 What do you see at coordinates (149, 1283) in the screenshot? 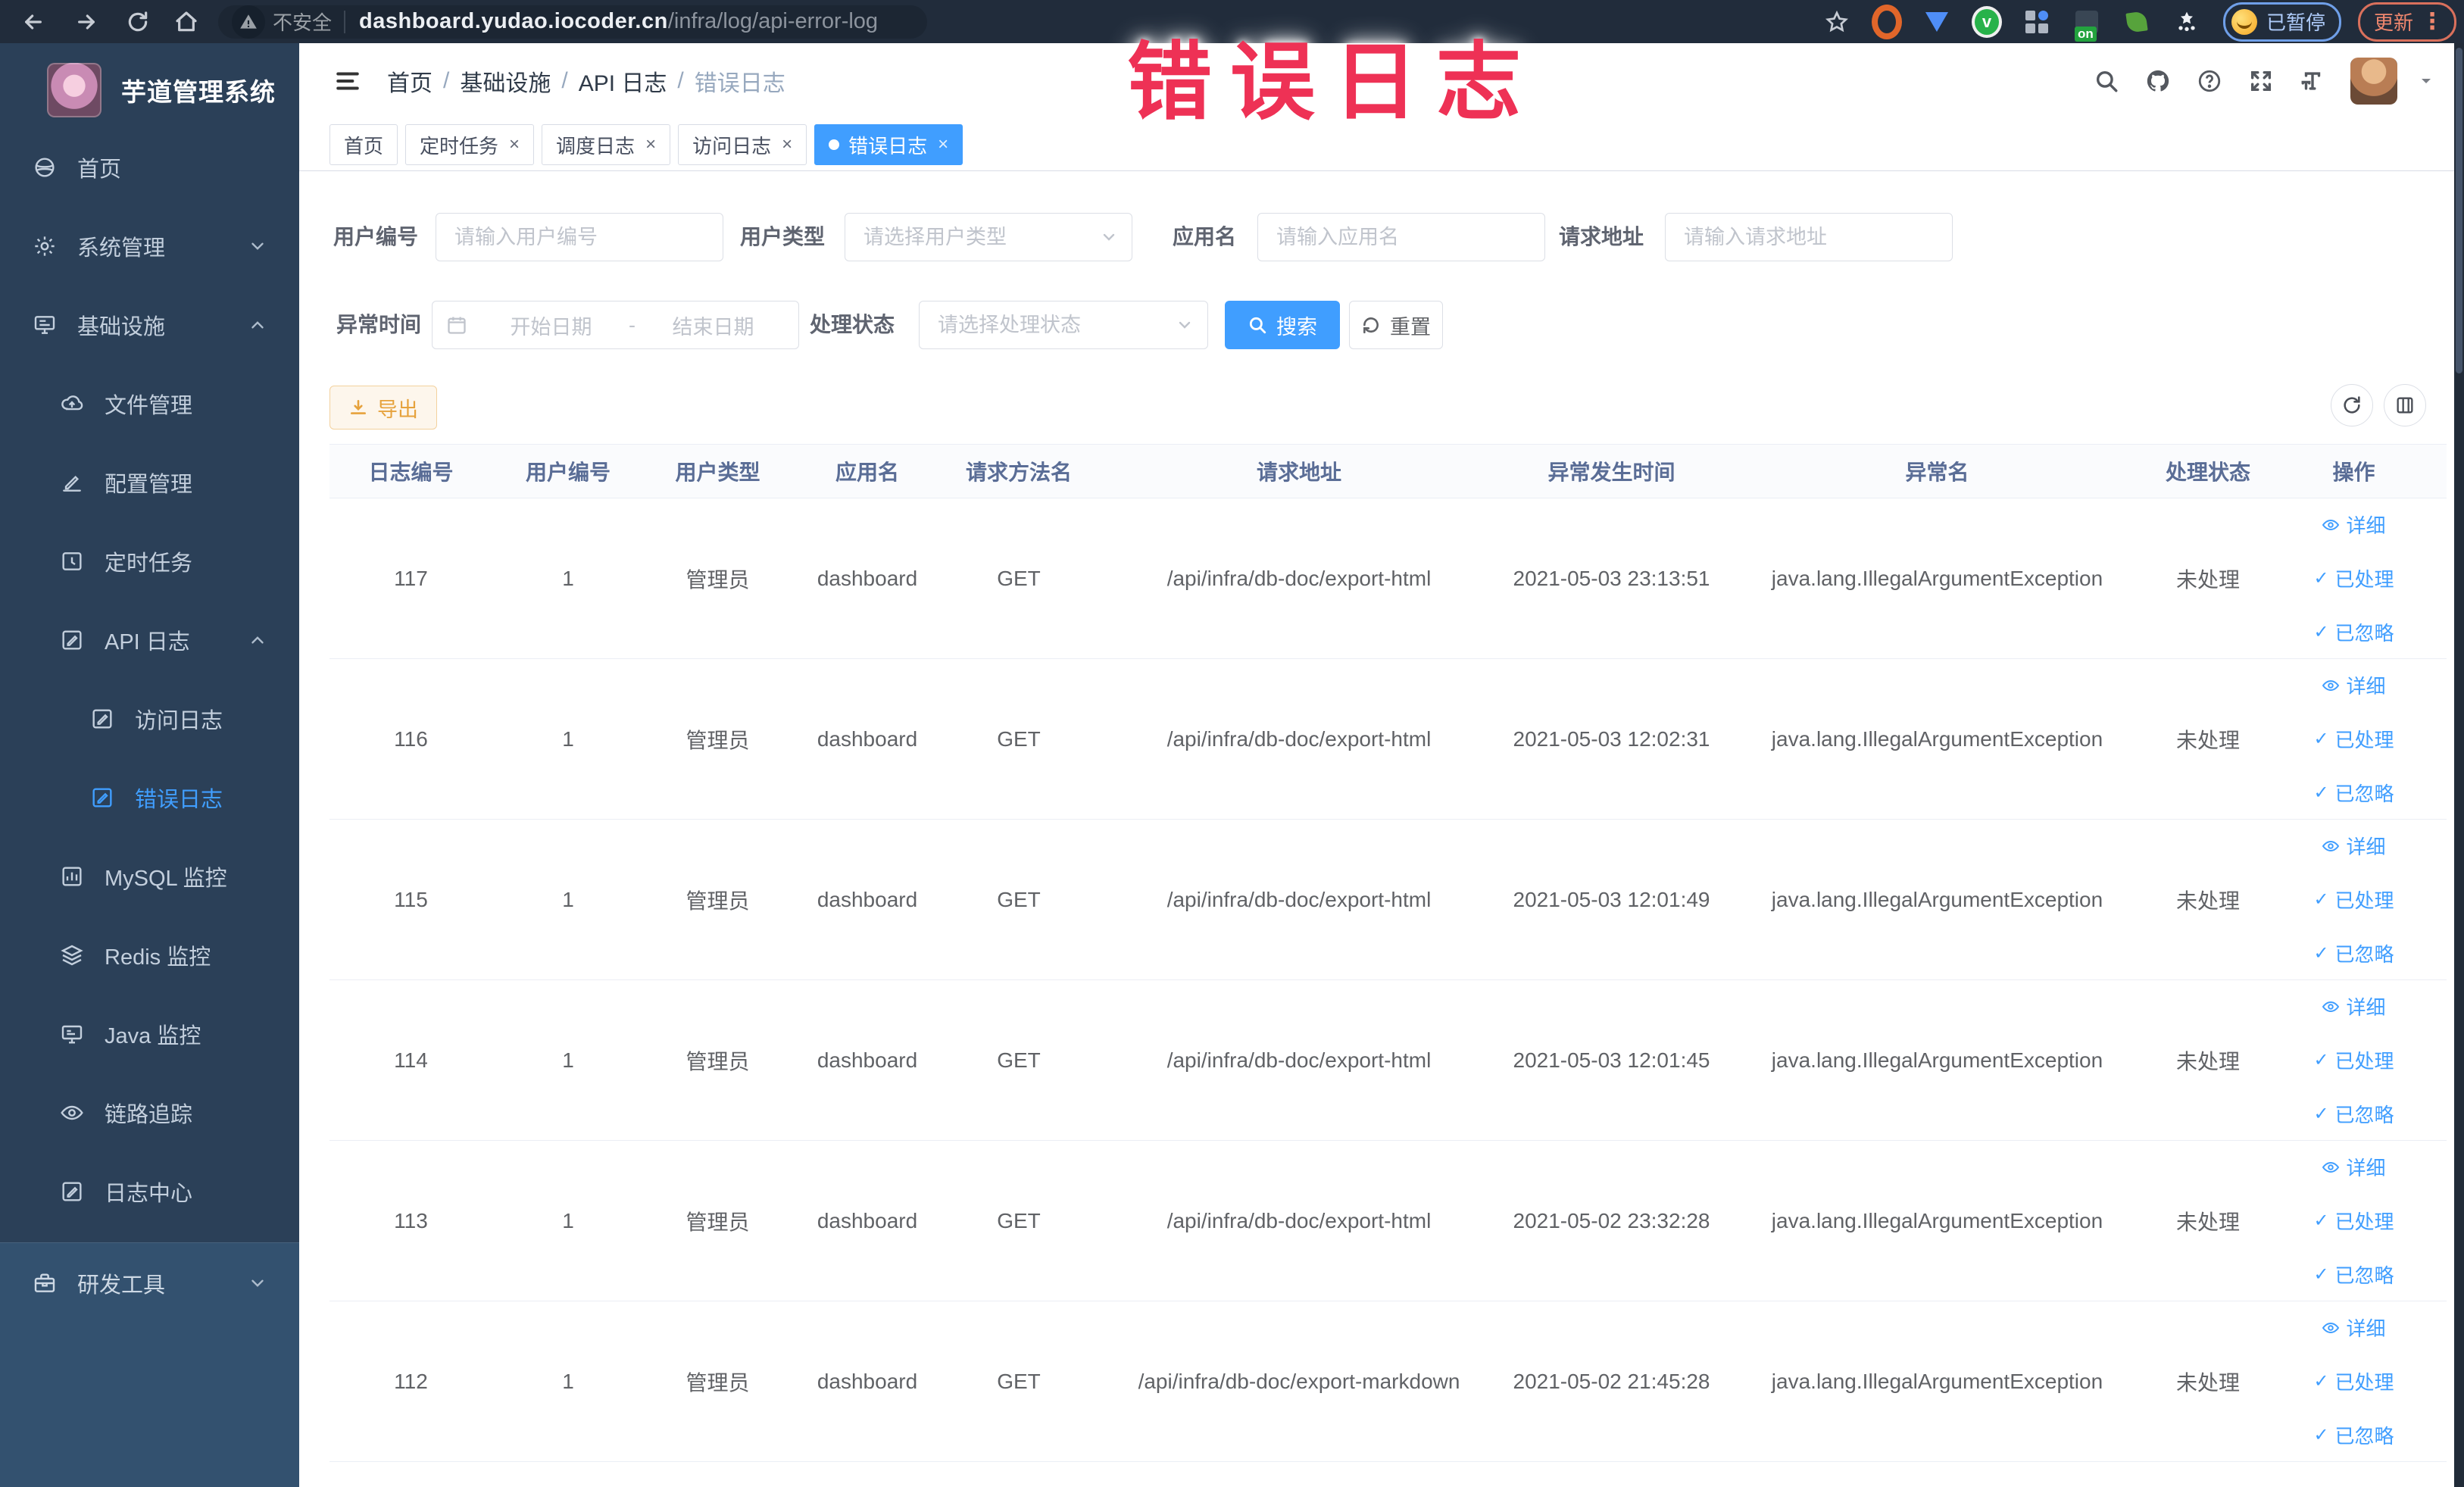
I see `sidebar-item-研发工具: 研发工具` at bounding box center [149, 1283].